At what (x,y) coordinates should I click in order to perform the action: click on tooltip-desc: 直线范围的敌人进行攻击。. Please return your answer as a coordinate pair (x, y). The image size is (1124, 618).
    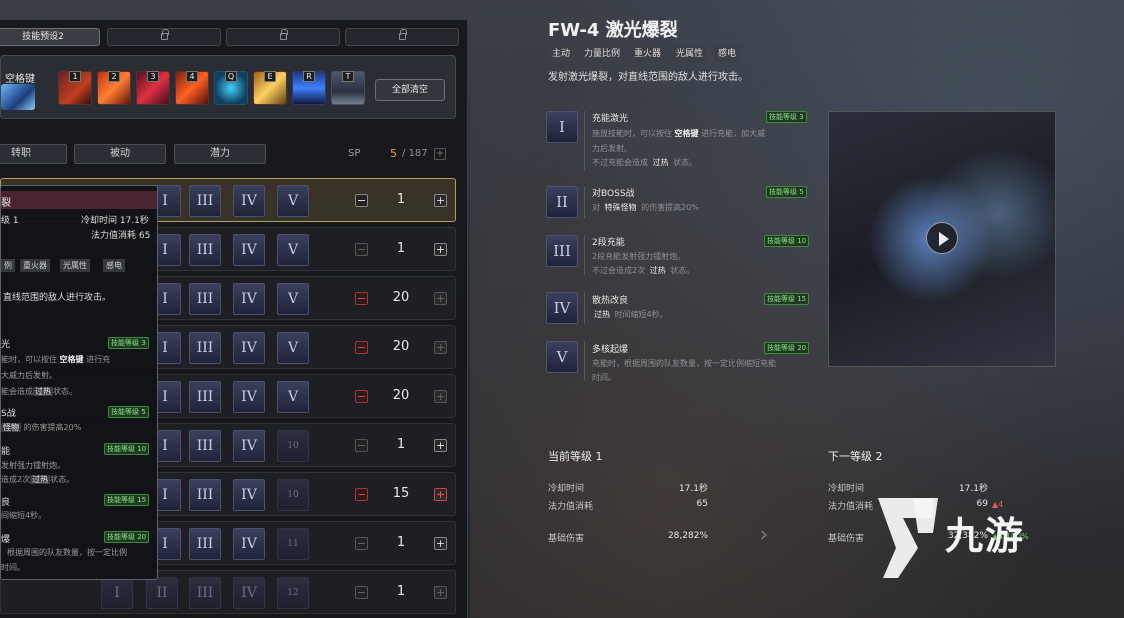
    Looking at the image, I should click on (57, 298).